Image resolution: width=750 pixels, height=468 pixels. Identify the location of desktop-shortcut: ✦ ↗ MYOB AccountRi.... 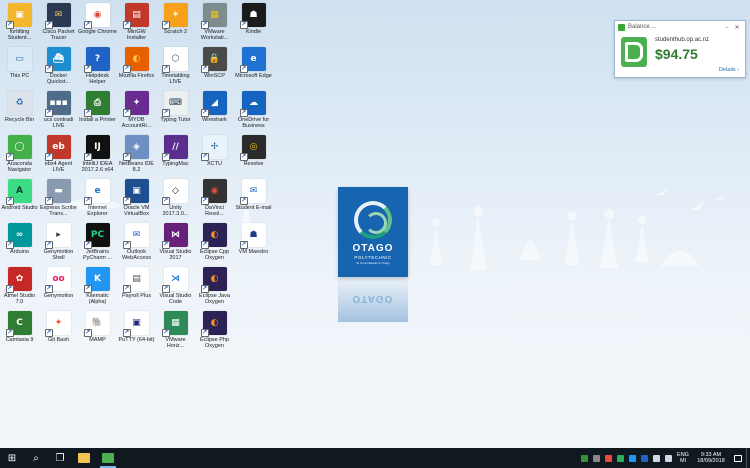
(136, 112).